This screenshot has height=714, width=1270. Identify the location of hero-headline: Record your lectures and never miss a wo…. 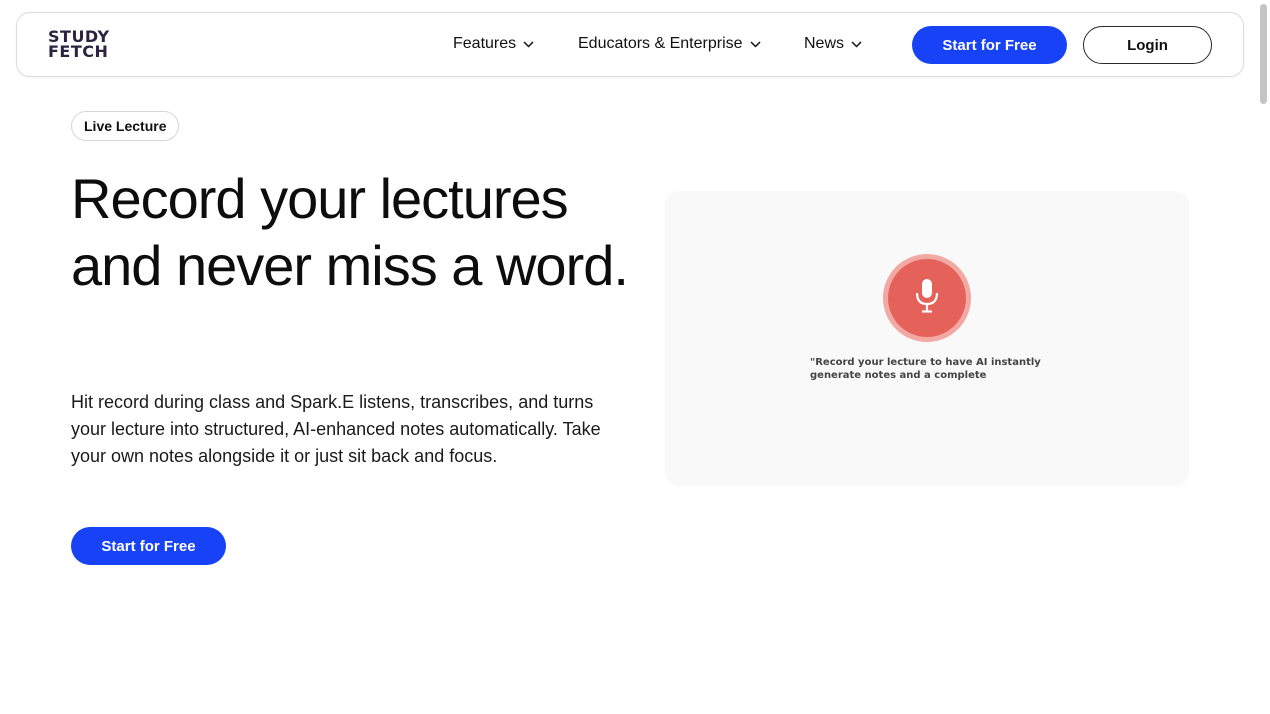
(350, 232).